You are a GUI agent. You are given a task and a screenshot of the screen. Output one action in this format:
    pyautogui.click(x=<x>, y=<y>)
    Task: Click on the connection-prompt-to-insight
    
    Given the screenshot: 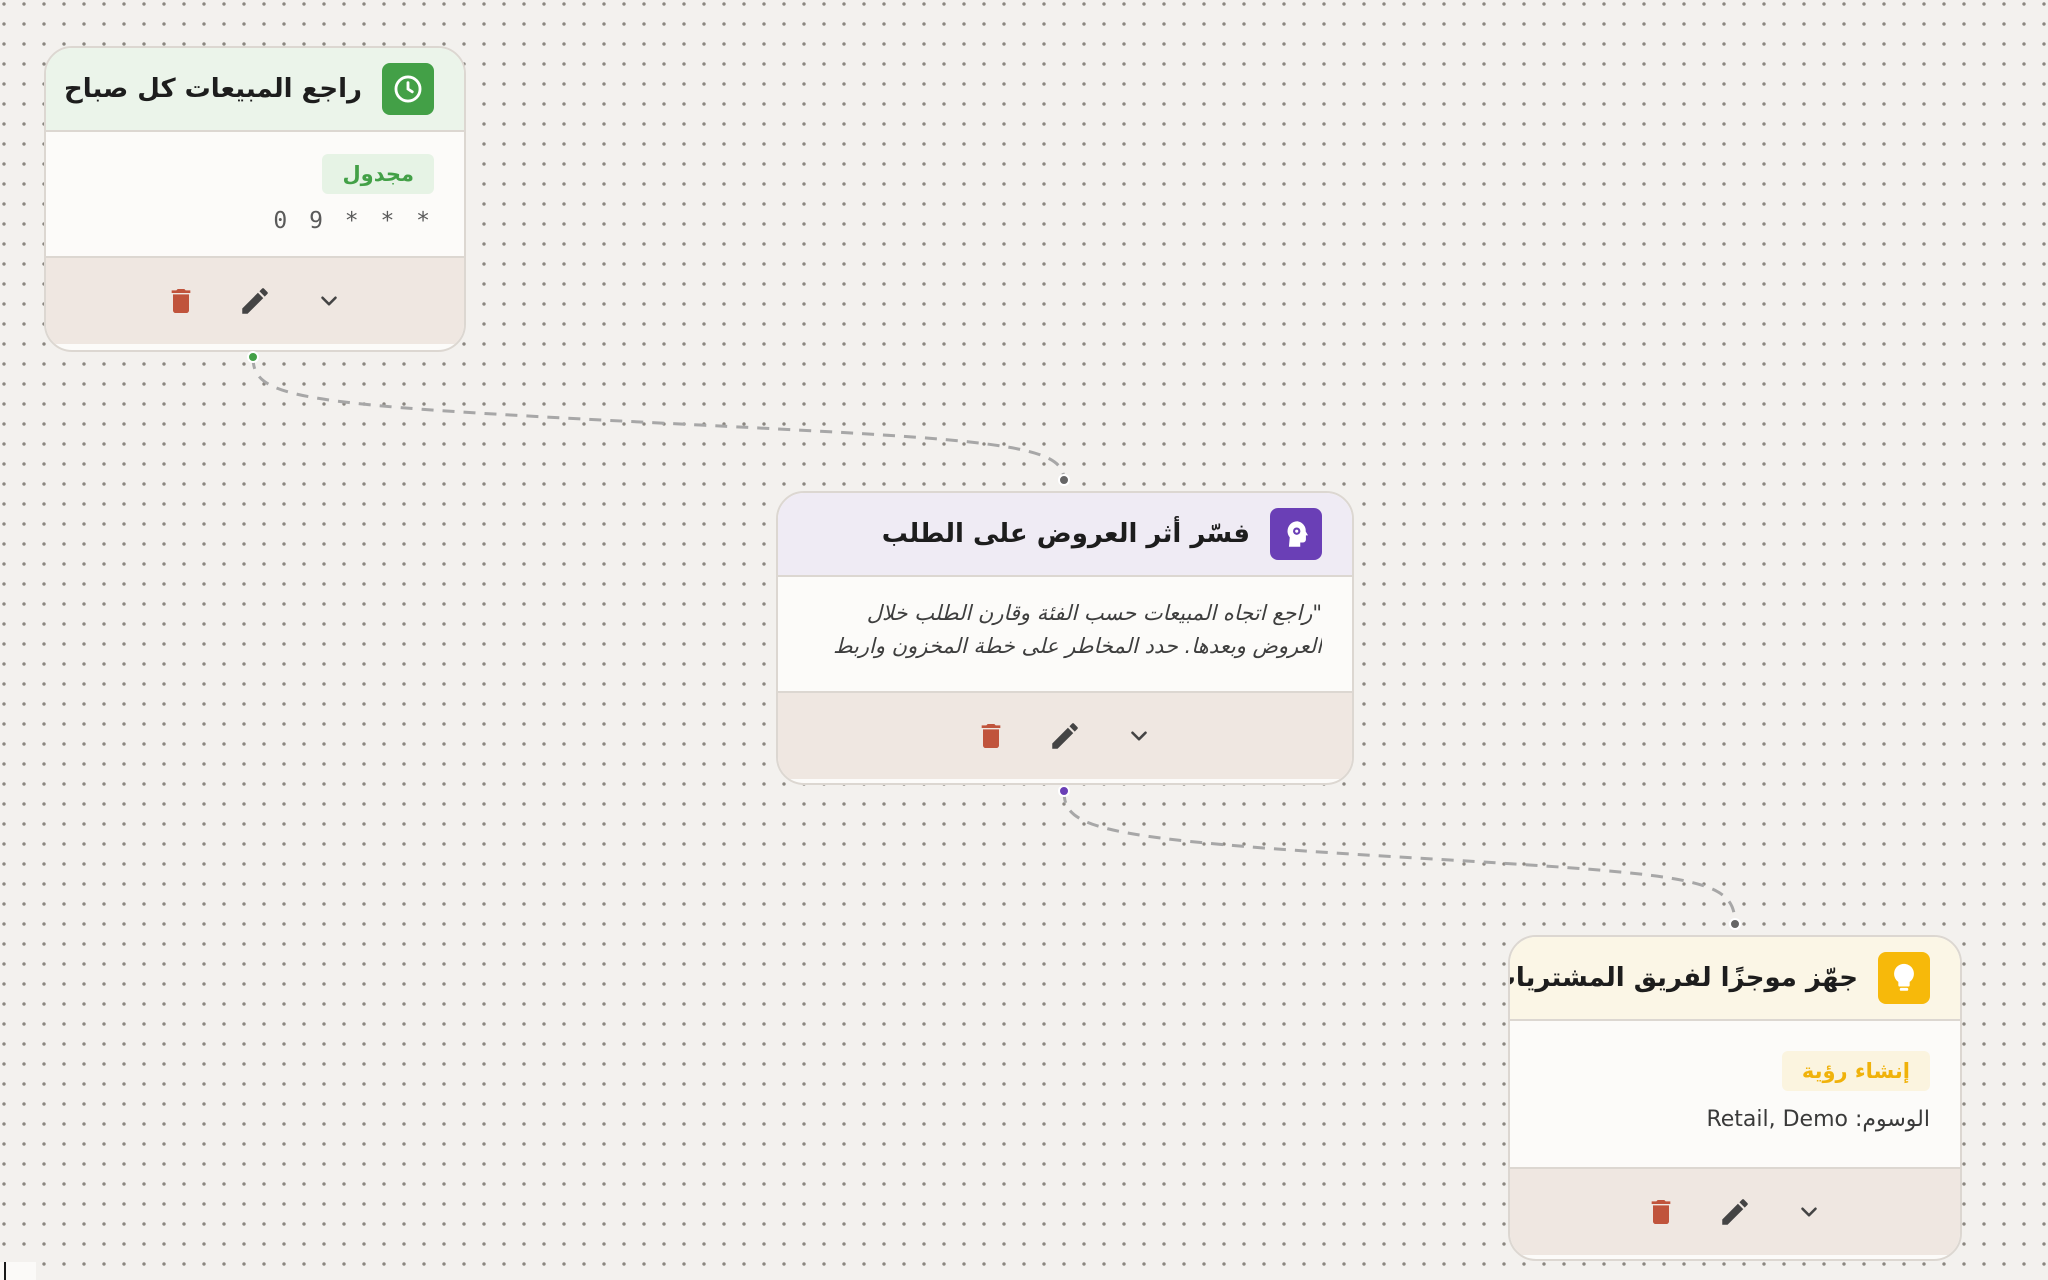 What is the action you would take?
    pyautogui.click(x=1399, y=857)
    